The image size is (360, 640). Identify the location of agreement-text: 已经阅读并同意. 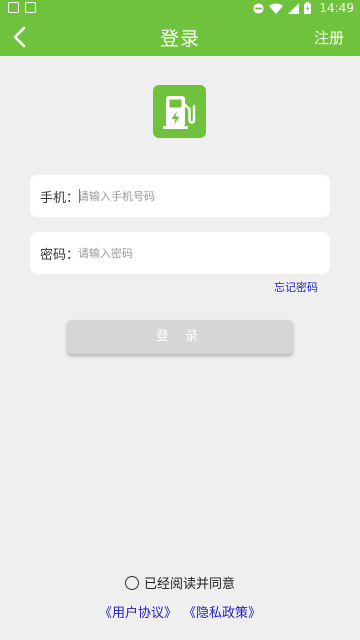
(189, 584).